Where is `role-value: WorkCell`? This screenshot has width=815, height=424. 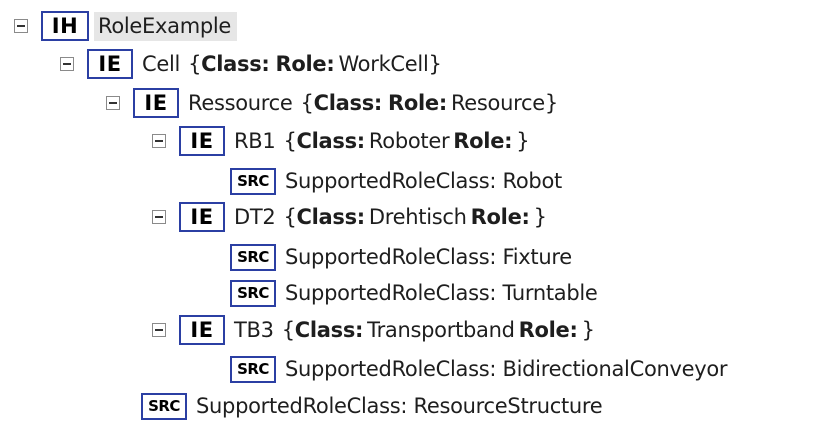 role-value: WorkCell is located at coordinates (383, 64).